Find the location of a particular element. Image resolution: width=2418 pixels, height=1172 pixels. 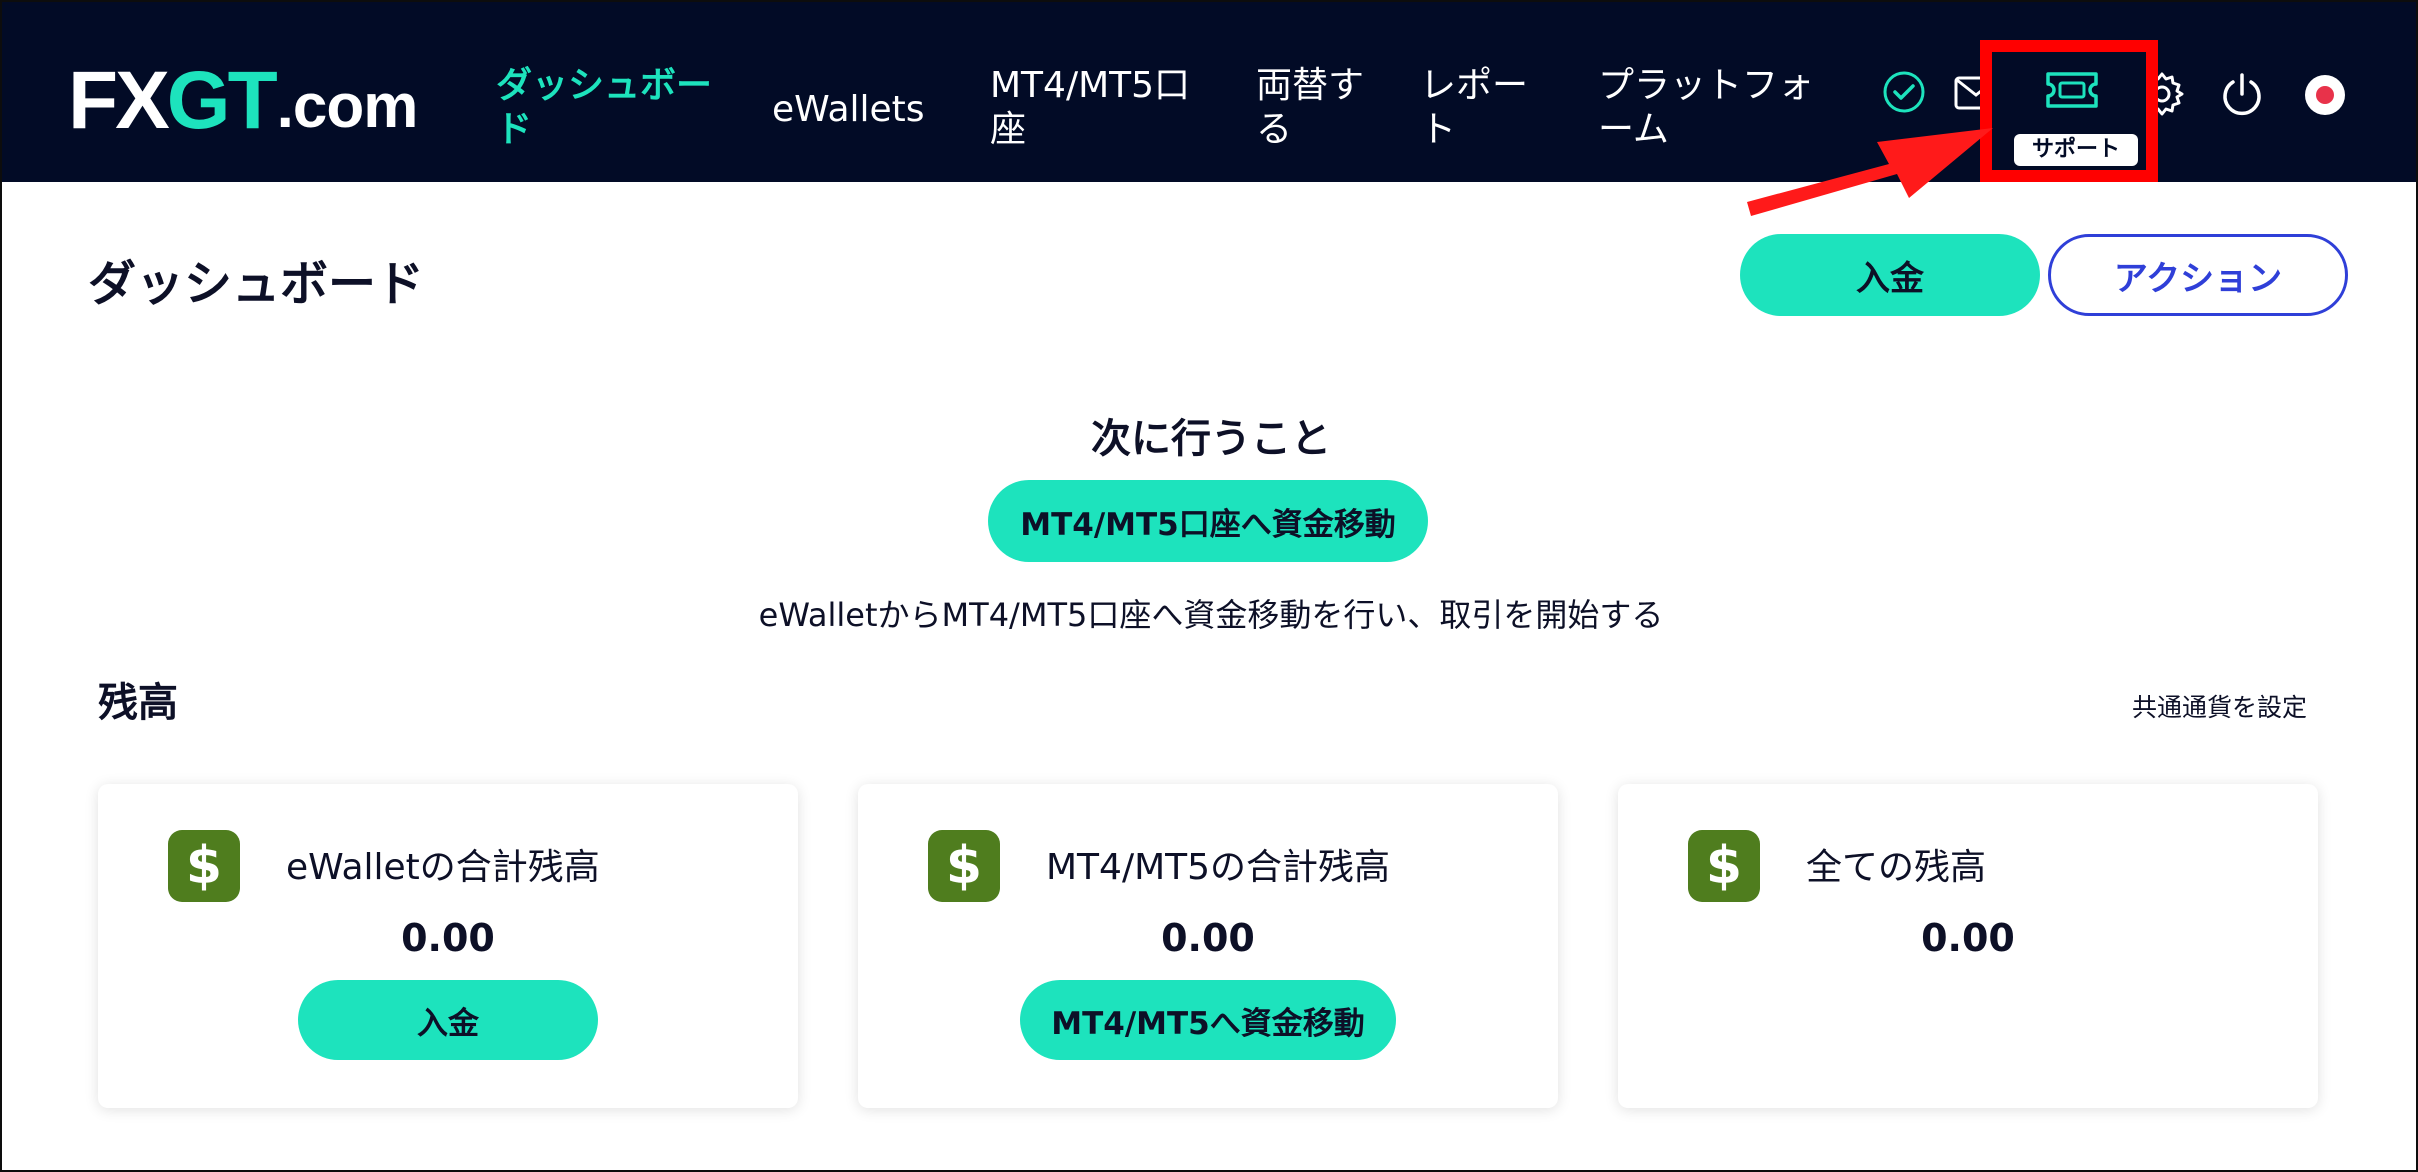

nav-accounts-line1: MT4/MT5口 is located at coordinates (1090, 85).